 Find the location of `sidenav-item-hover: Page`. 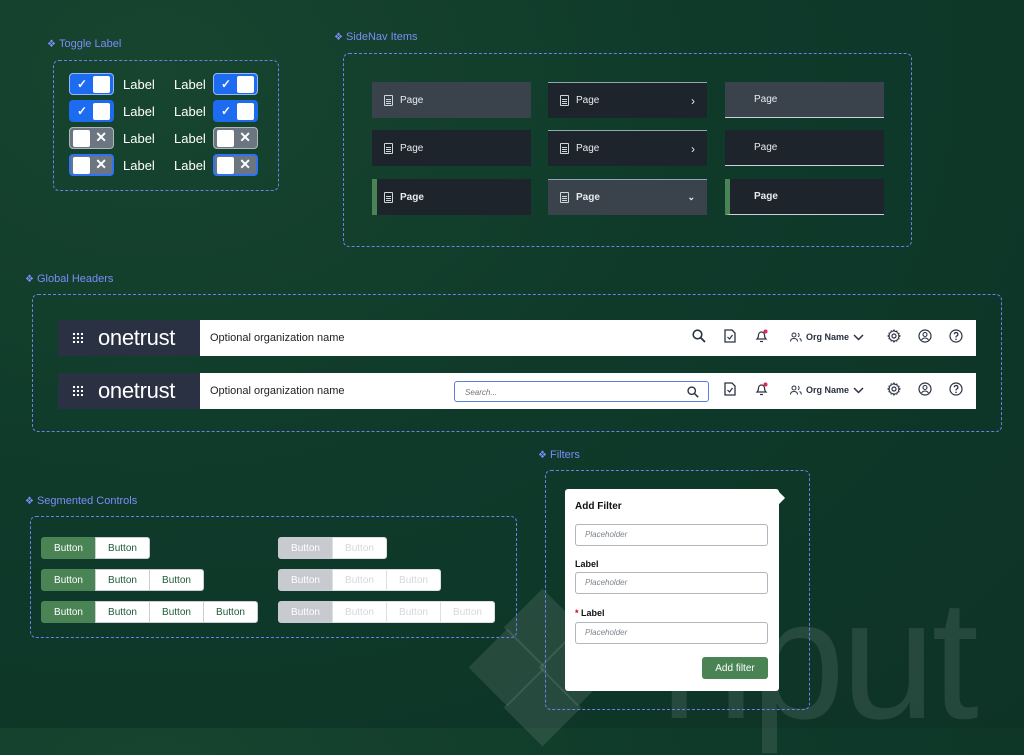

sidenav-item-hover: Page is located at coordinates (451, 100).